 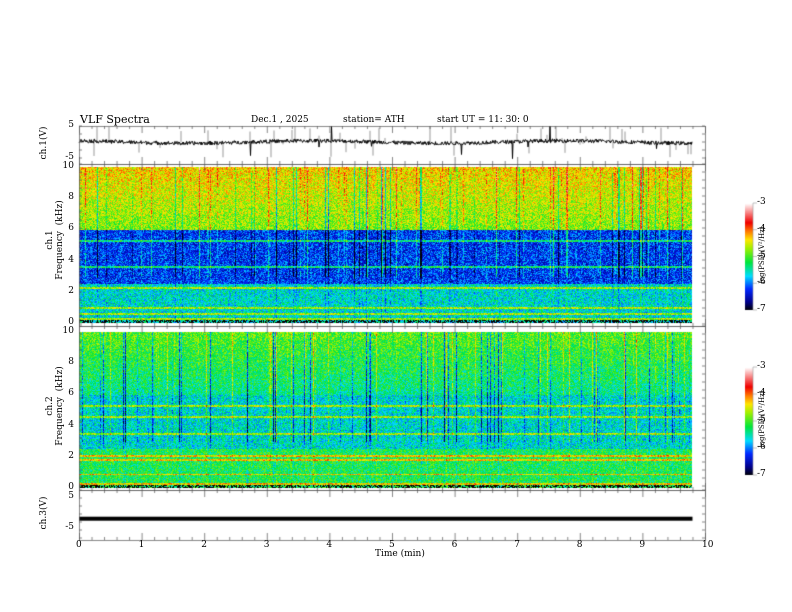 What do you see at coordinates (69, 157) in the screenshot?
I see `ch1-ytick: -5` at bounding box center [69, 157].